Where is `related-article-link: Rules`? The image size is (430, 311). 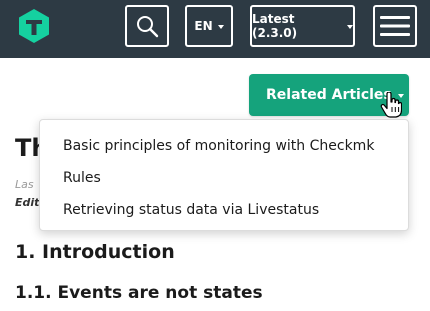
related-article-link: Rules is located at coordinates (224, 178).